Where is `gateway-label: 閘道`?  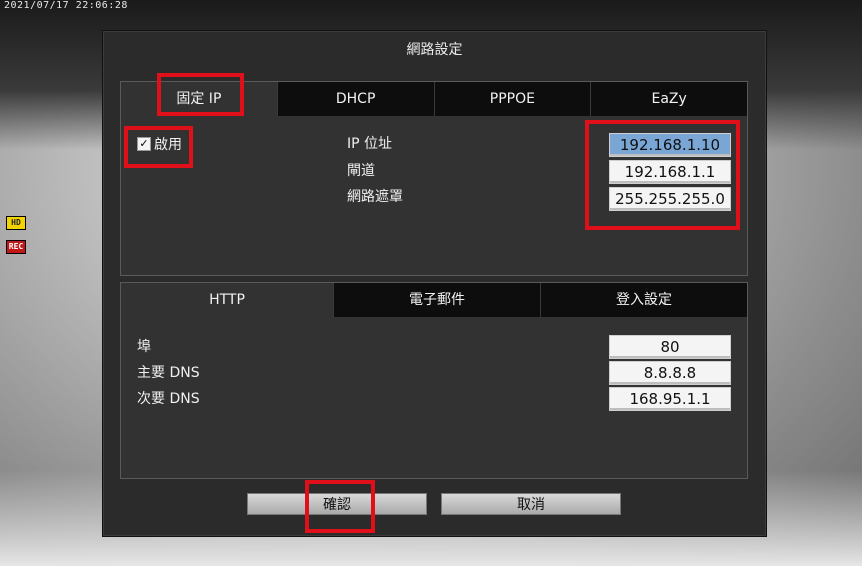
gateway-label: 閘道 is located at coordinates (361, 171).